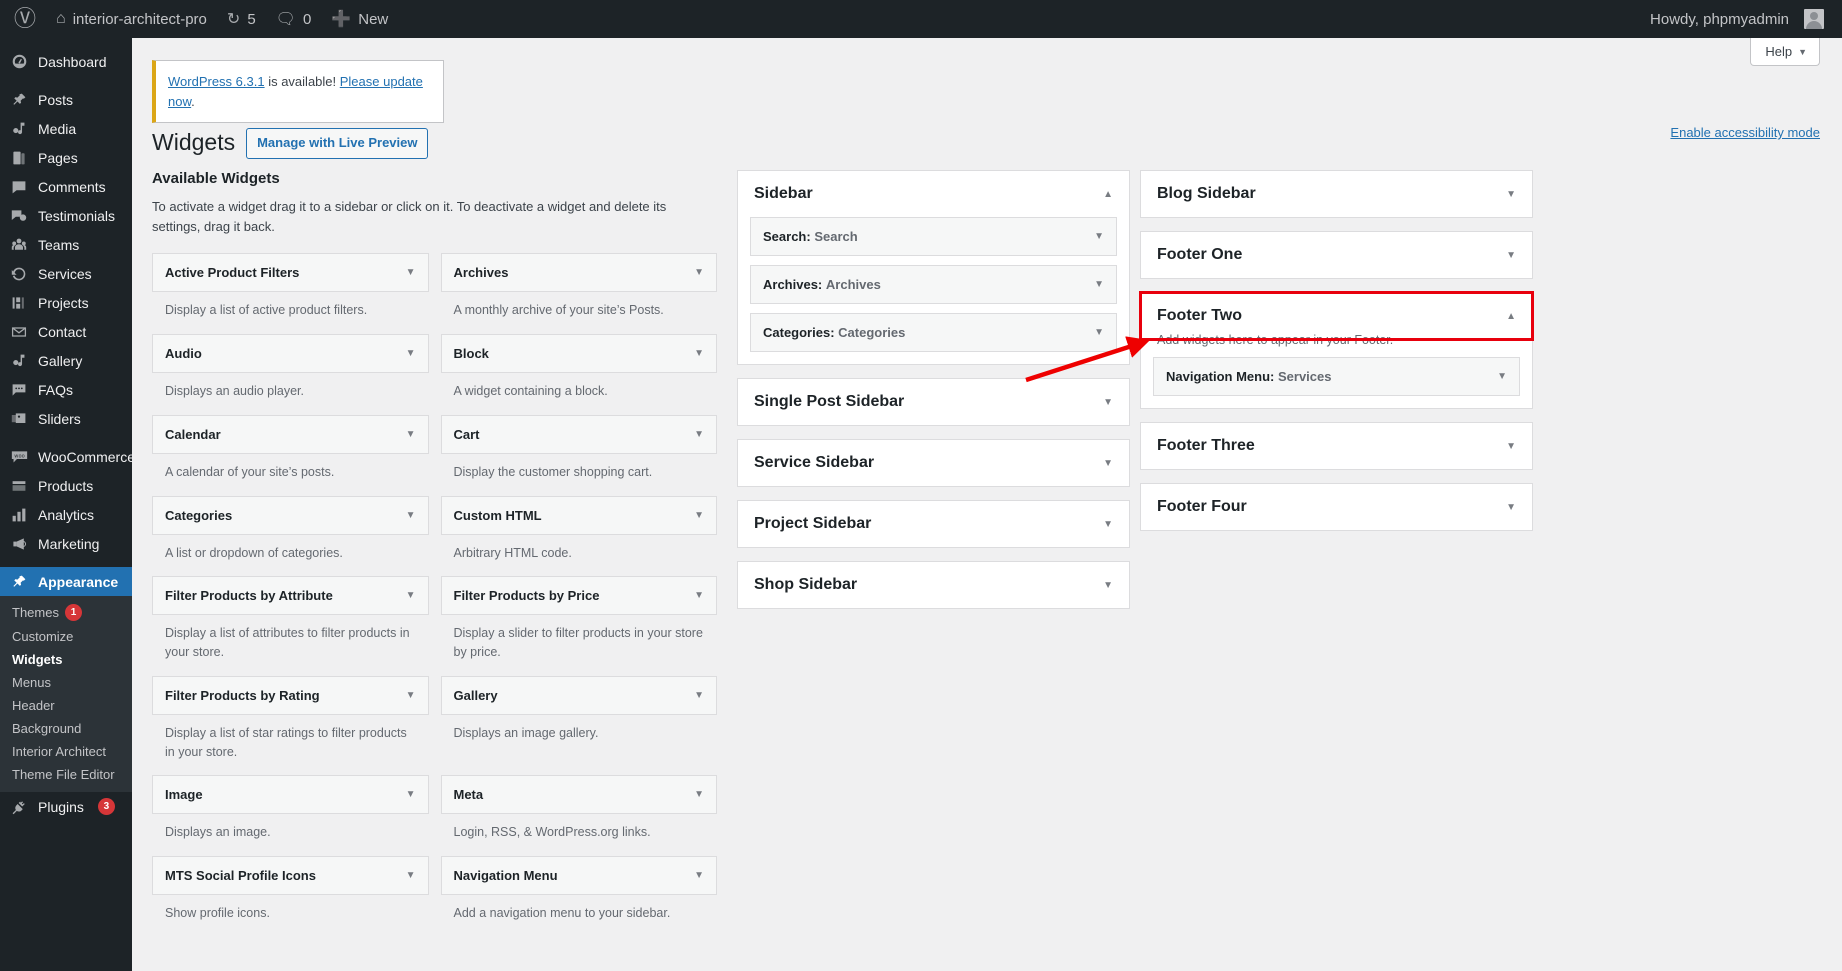 Image resolution: width=1842 pixels, height=971 pixels. I want to click on sidebar-panel-header: Service Sidebar ▼, so click(933, 463).